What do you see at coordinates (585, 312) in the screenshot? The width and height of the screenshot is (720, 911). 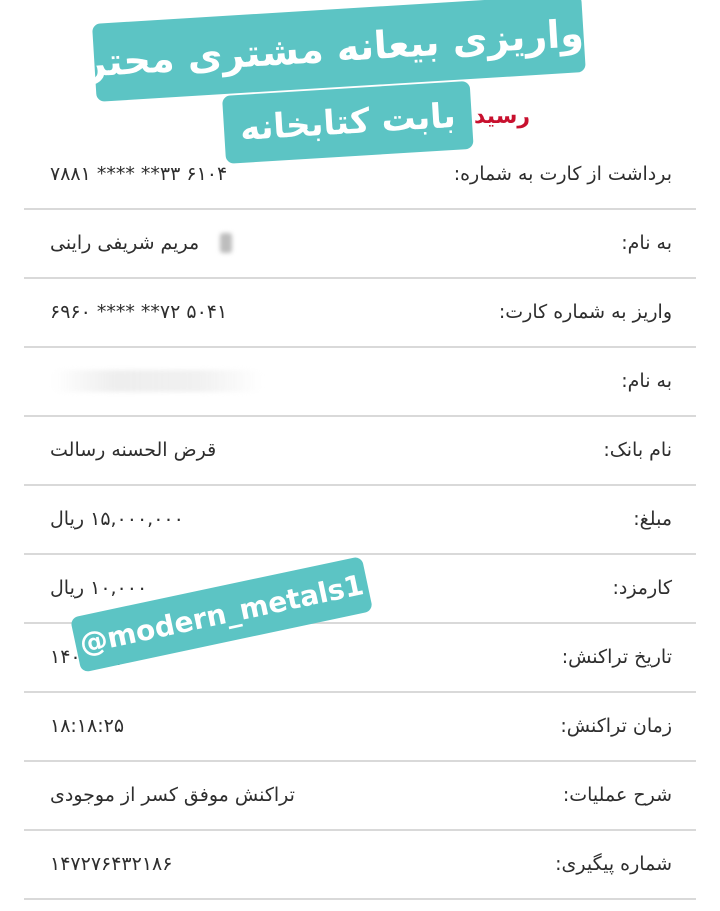 I see `row-label: واریز به شماره کارت:` at bounding box center [585, 312].